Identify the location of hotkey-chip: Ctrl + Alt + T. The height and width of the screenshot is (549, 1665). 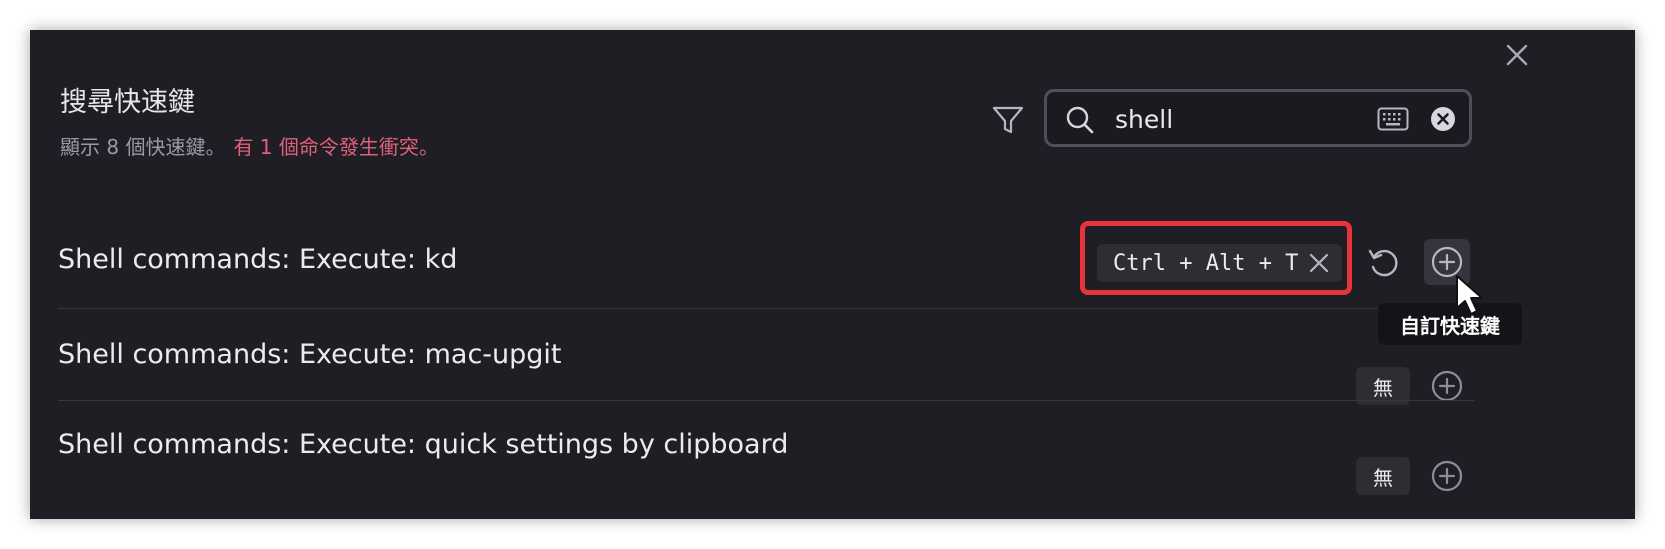
(1220, 263).